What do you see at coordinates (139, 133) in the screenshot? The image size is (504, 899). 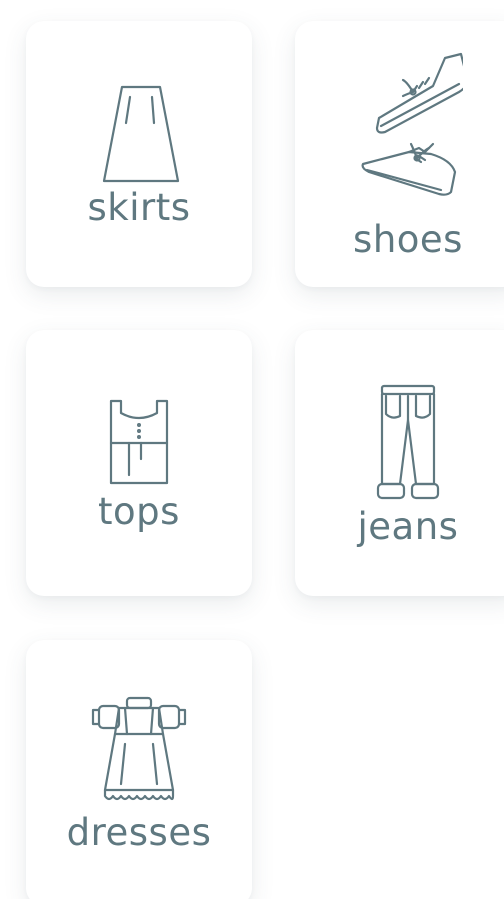 I see `skirt-icon` at bounding box center [139, 133].